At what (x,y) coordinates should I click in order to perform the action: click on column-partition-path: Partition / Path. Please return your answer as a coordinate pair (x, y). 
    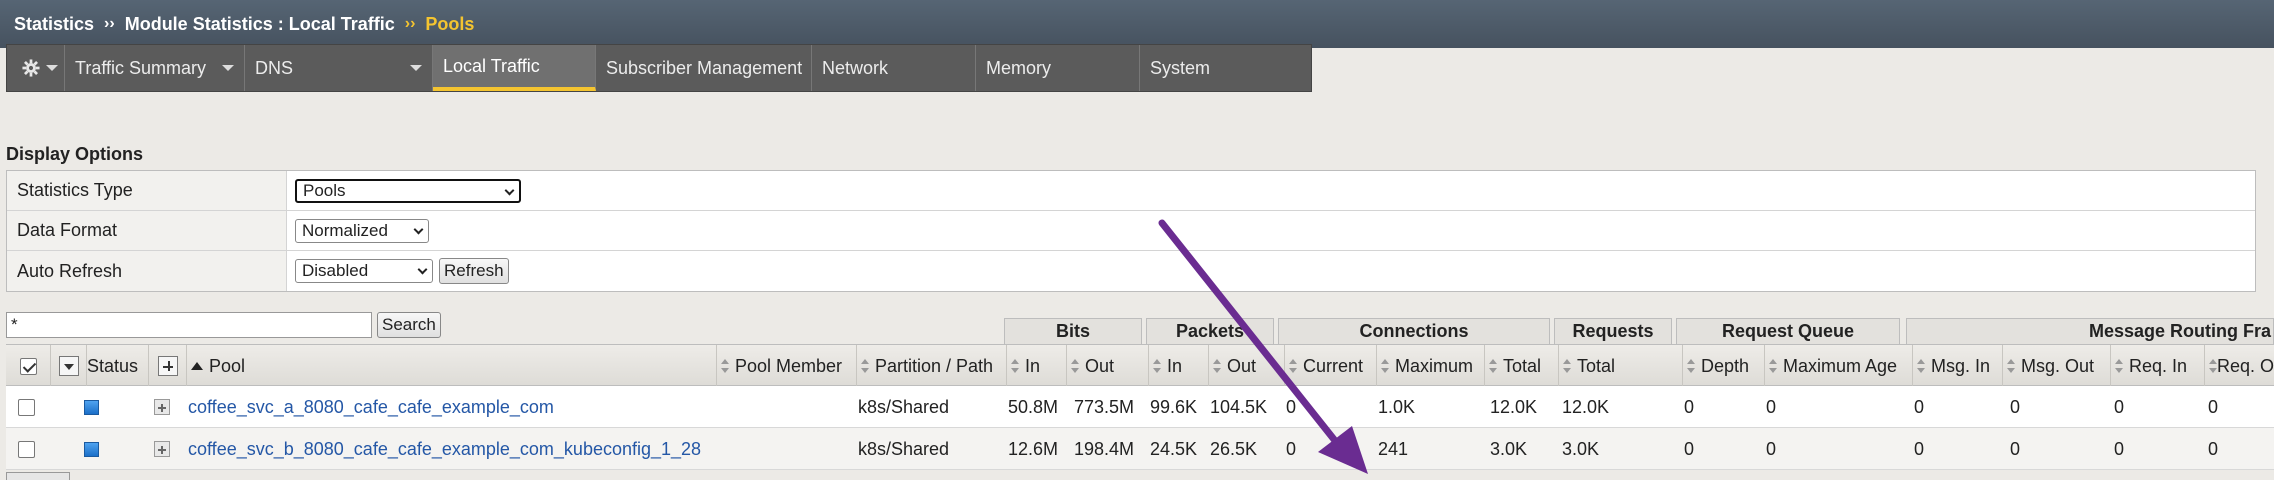
    Looking at the image, I should click on (931, 366).